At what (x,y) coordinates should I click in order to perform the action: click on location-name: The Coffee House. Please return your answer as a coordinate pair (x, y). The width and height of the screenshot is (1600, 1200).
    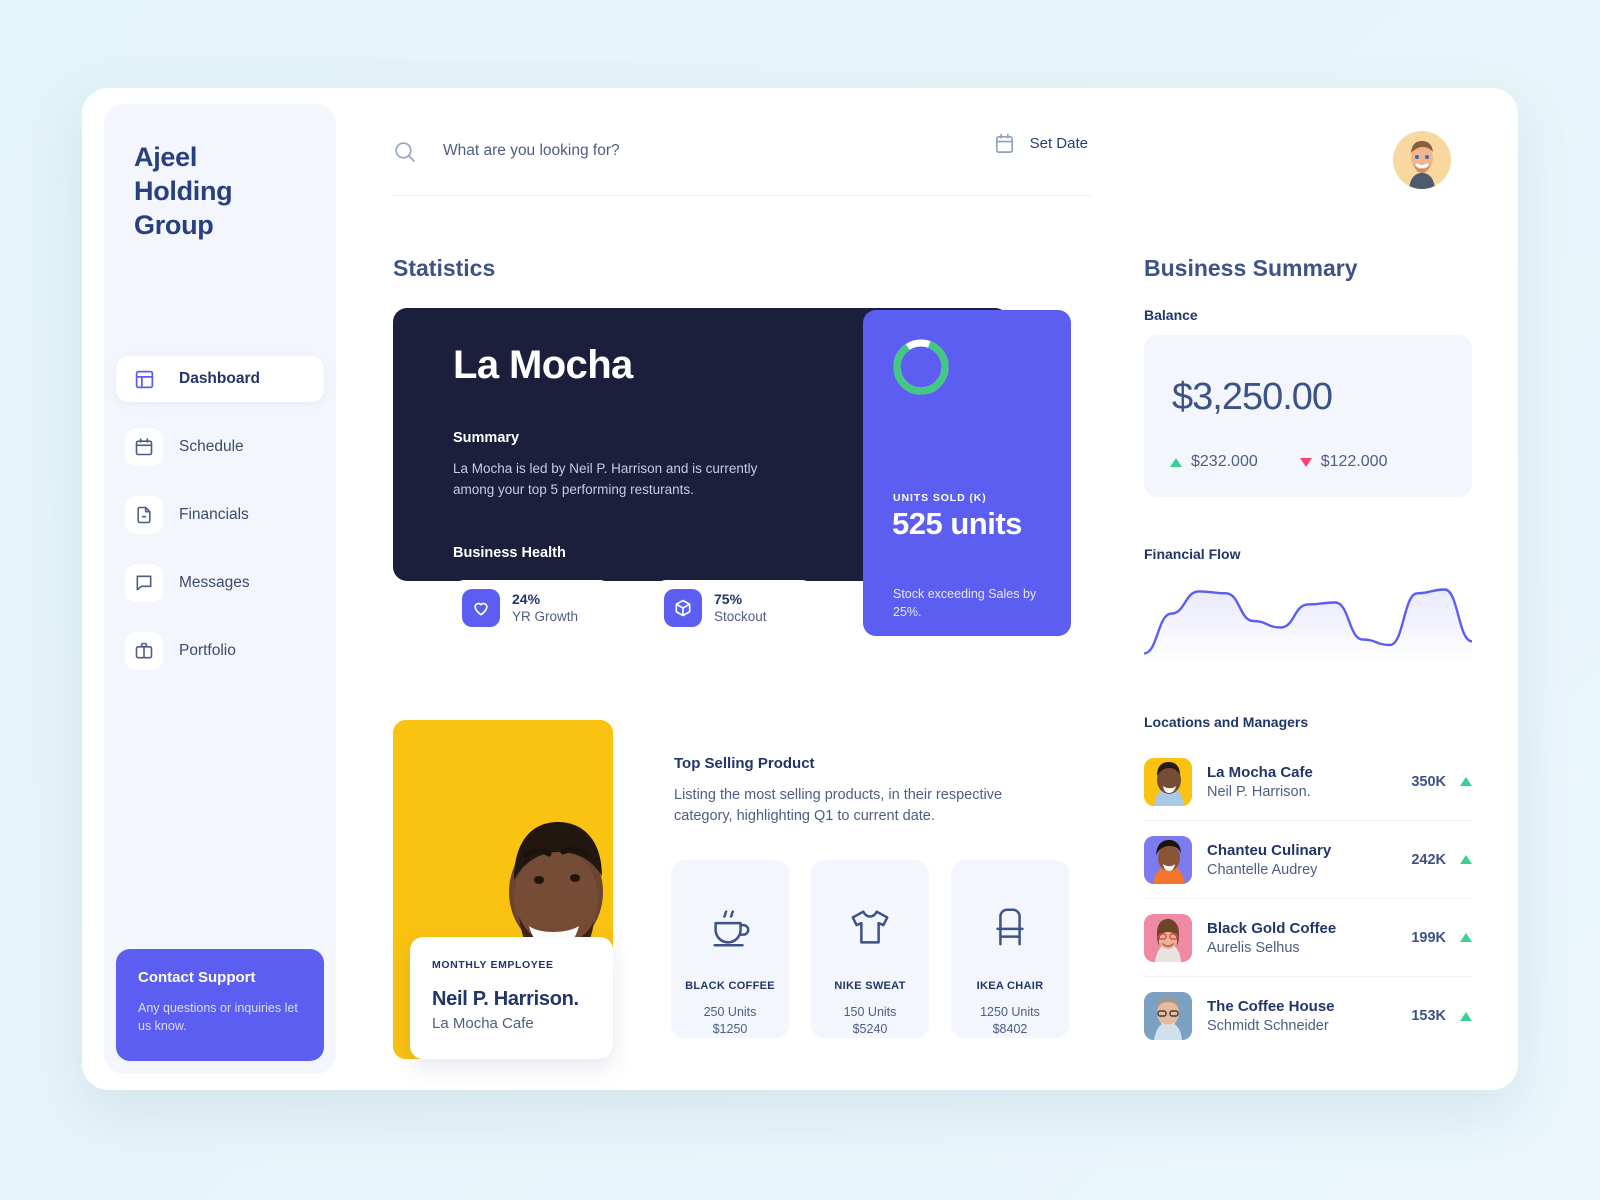
    Looking at the image, I should click on (1271, 1006).